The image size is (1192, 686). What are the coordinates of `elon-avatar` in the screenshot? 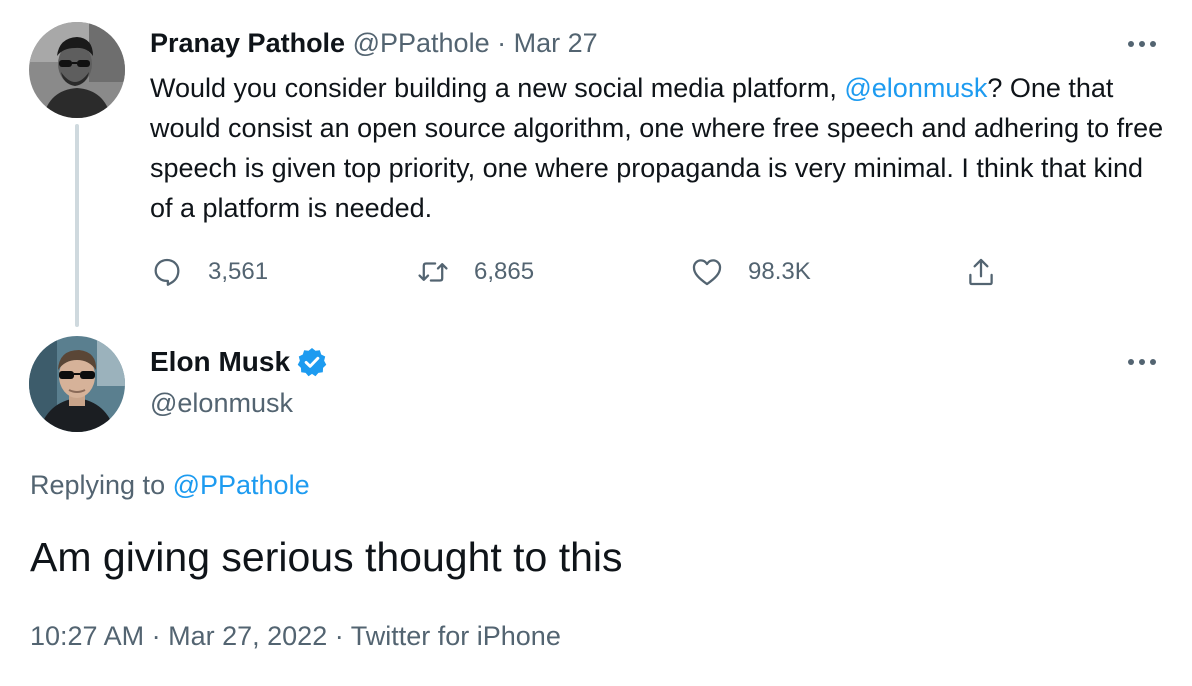 It's located at (77, 384).